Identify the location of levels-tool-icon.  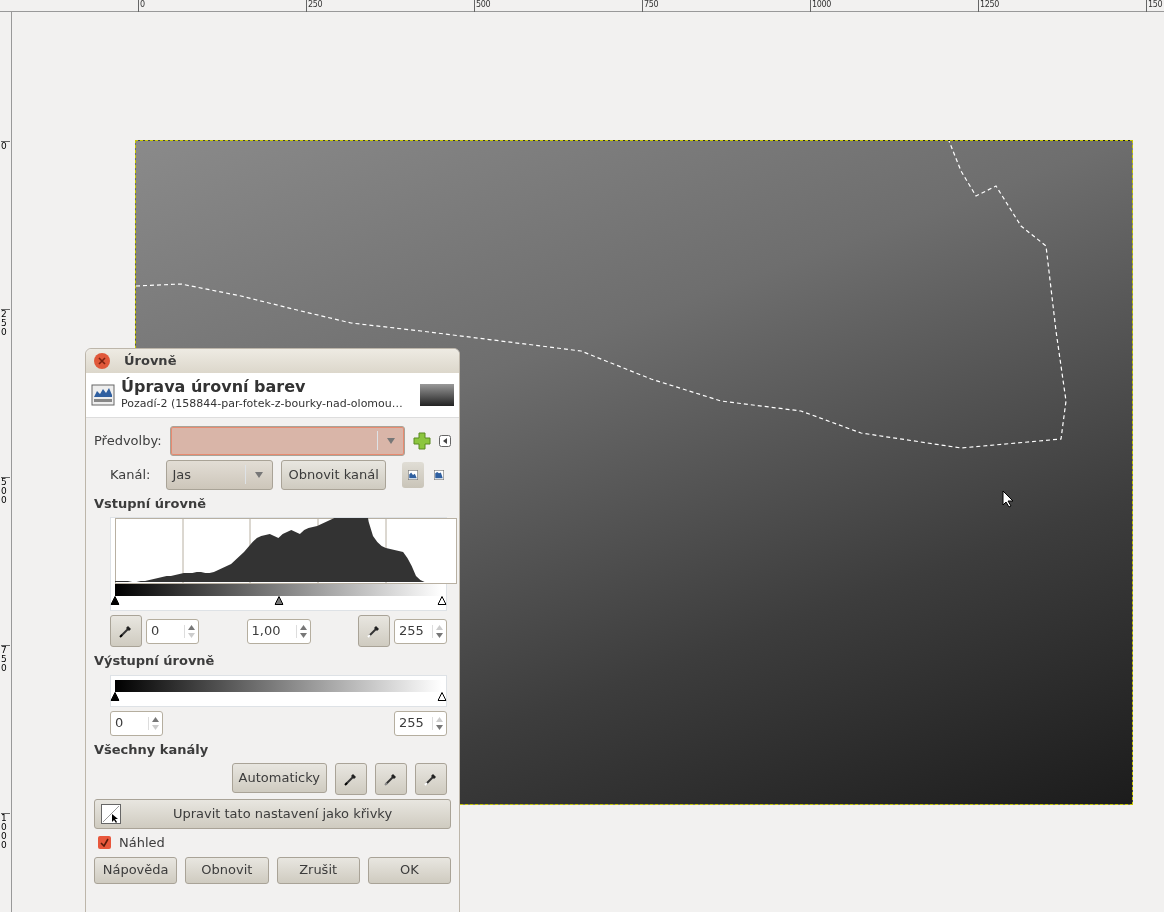
(103, 394).